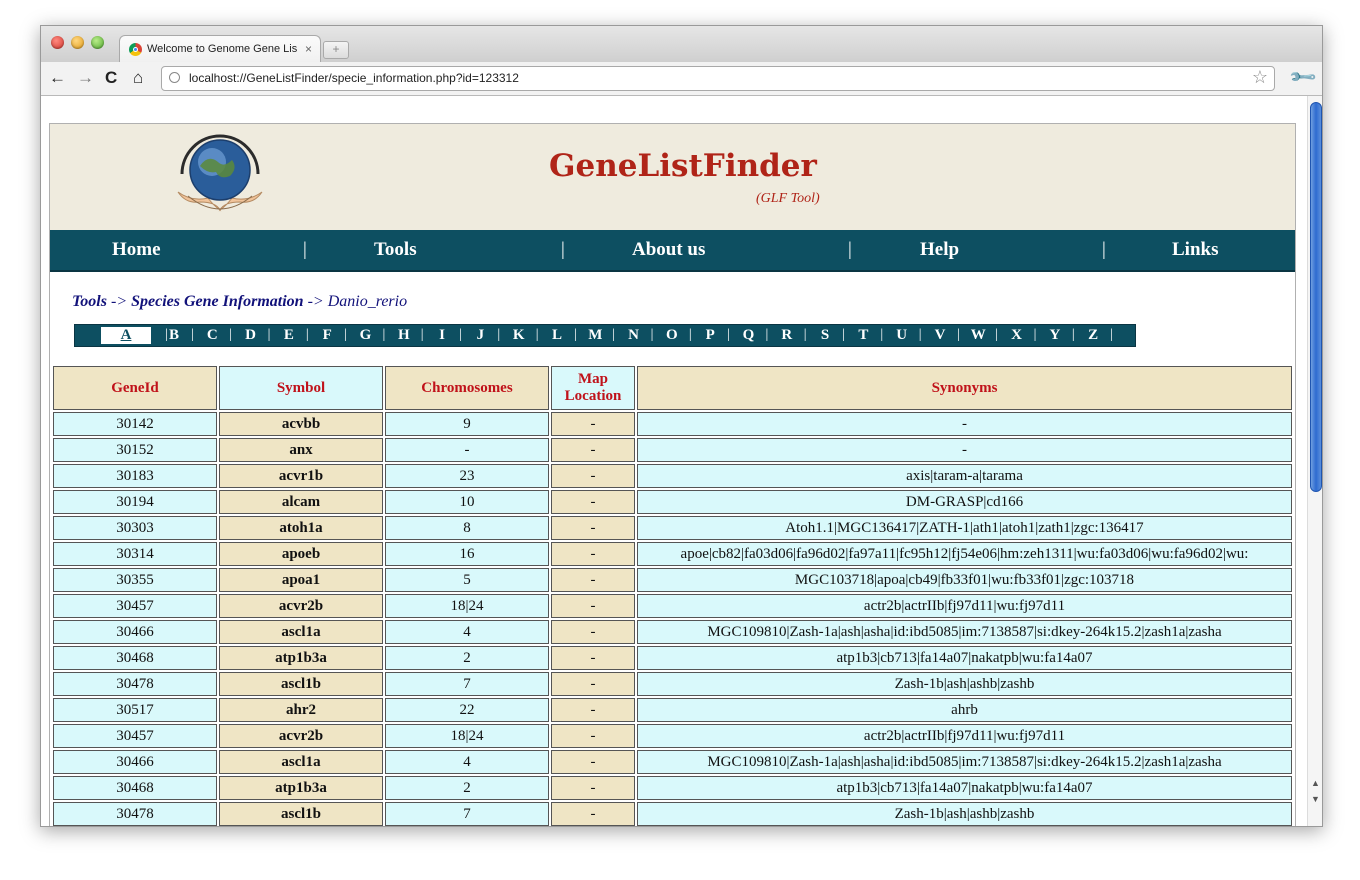  Describe the element at coordinates (672, 335) in the screenshot. I see `letter-filter-o: O` at that location.